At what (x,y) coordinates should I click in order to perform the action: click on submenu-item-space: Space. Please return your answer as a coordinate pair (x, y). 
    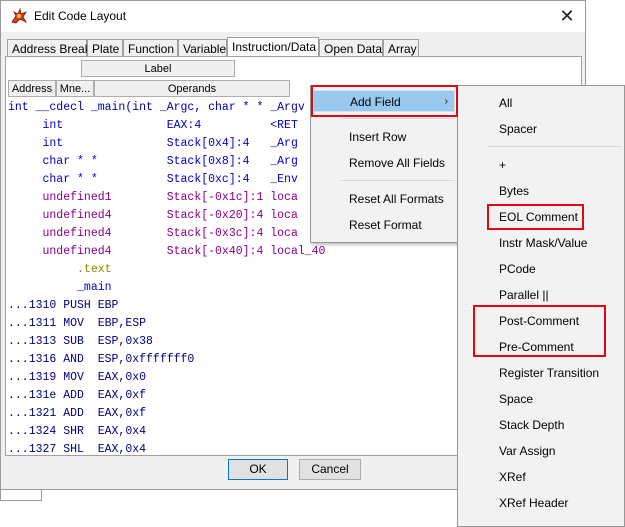
    Looking at the image, I should click on (541, 399).